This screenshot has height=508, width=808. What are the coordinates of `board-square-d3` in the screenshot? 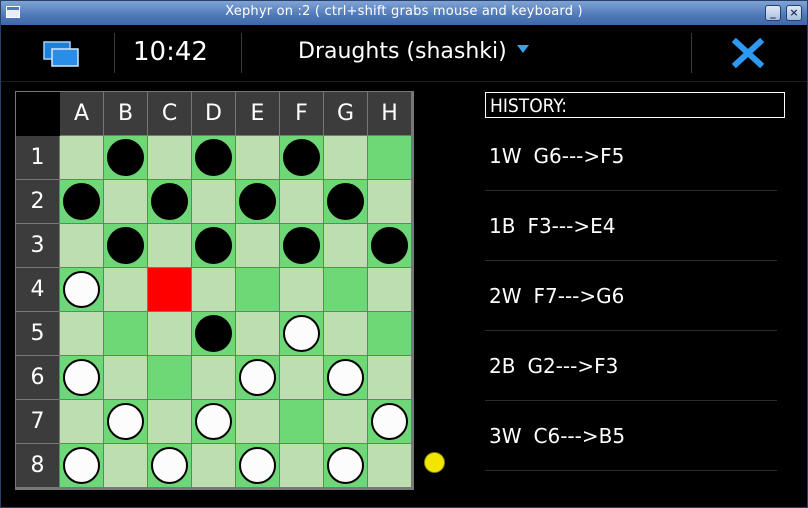 It's located at (213, 245).